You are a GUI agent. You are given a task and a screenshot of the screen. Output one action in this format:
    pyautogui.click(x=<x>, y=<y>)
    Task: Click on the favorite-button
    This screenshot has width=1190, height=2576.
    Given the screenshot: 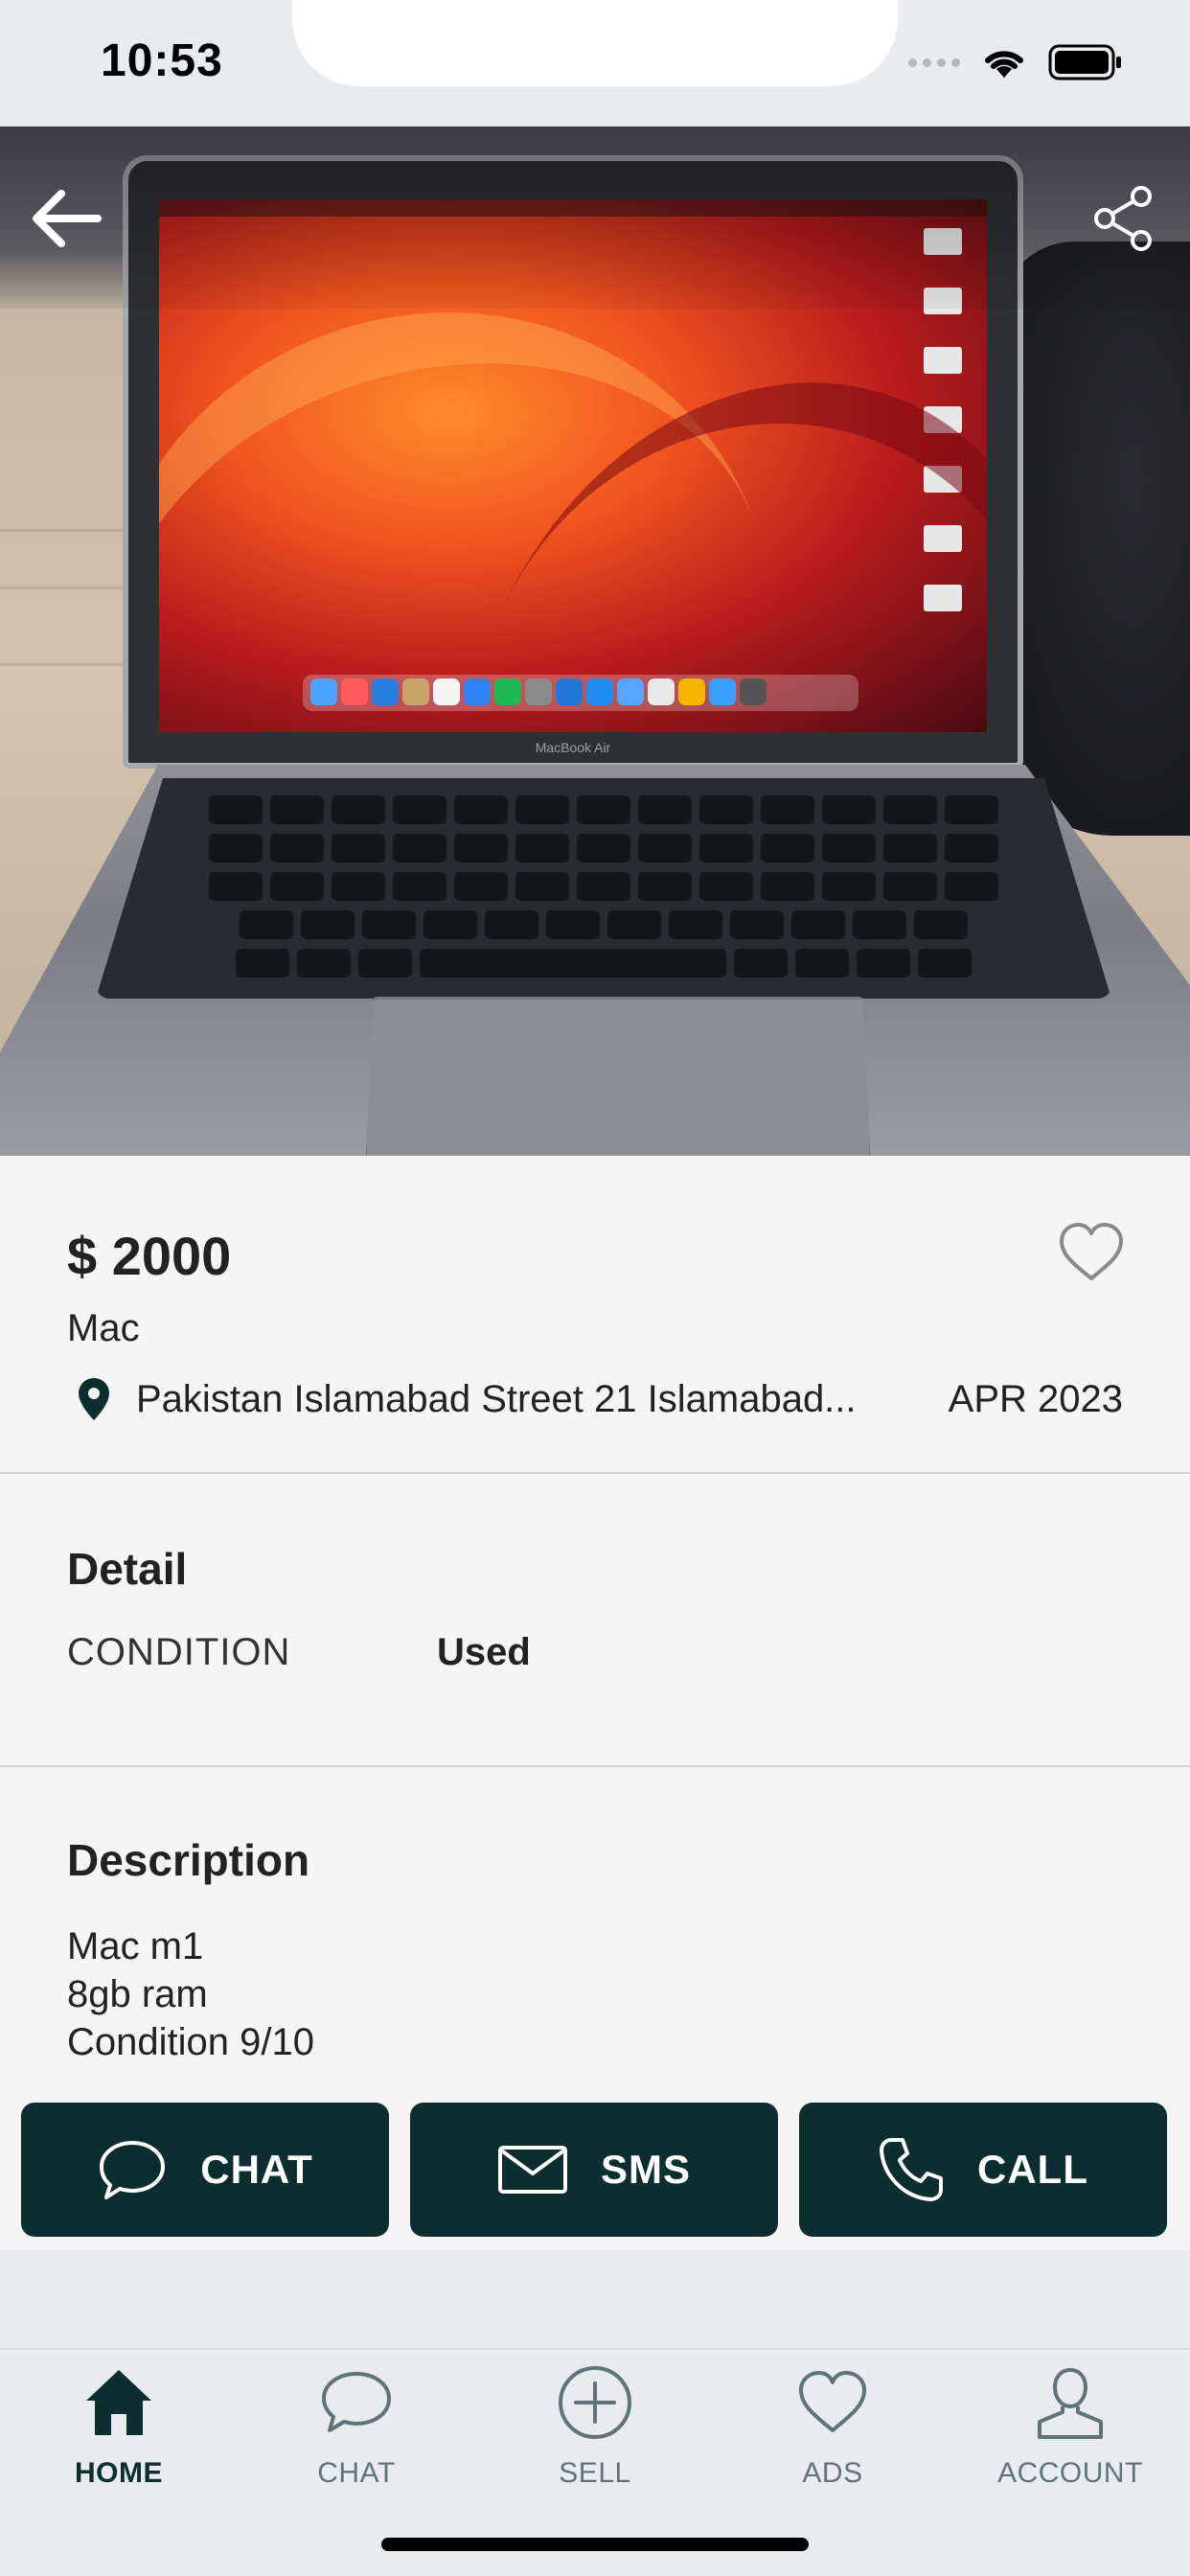 What is the action you would take?
    pyautogui.click(x=1092, y=1254)
    